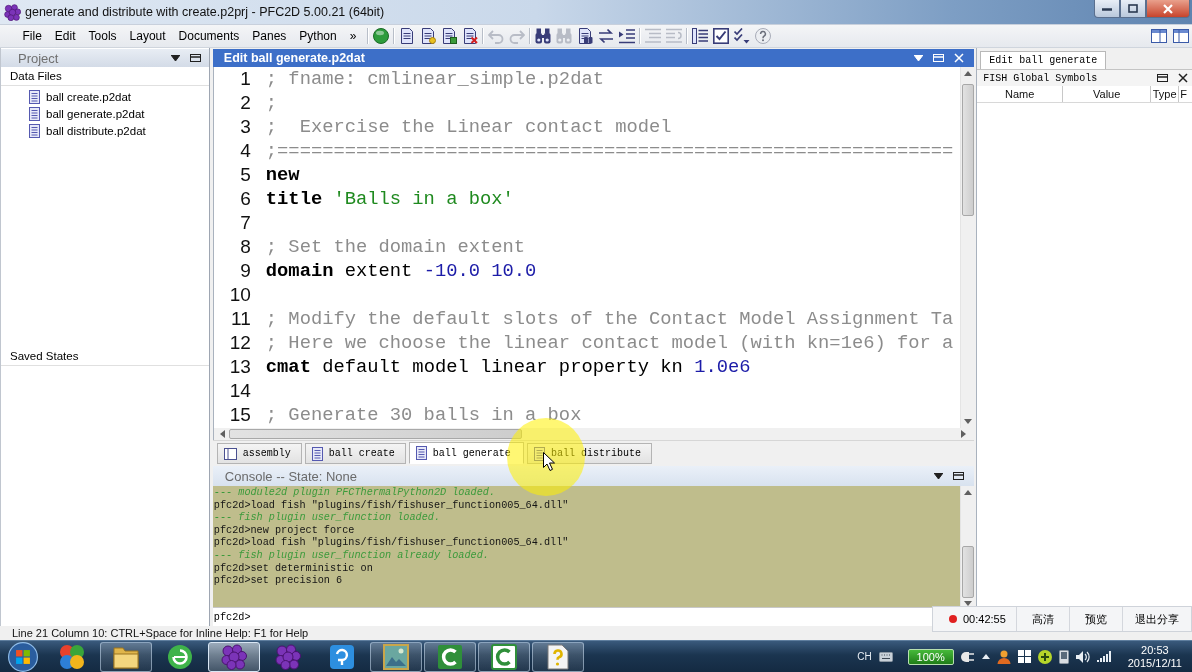 The image size is (1192, 672). What do you see at coordinates (245, 151) in the screenshot?
I see `line-number: 4` at bounding box center [245, 151].